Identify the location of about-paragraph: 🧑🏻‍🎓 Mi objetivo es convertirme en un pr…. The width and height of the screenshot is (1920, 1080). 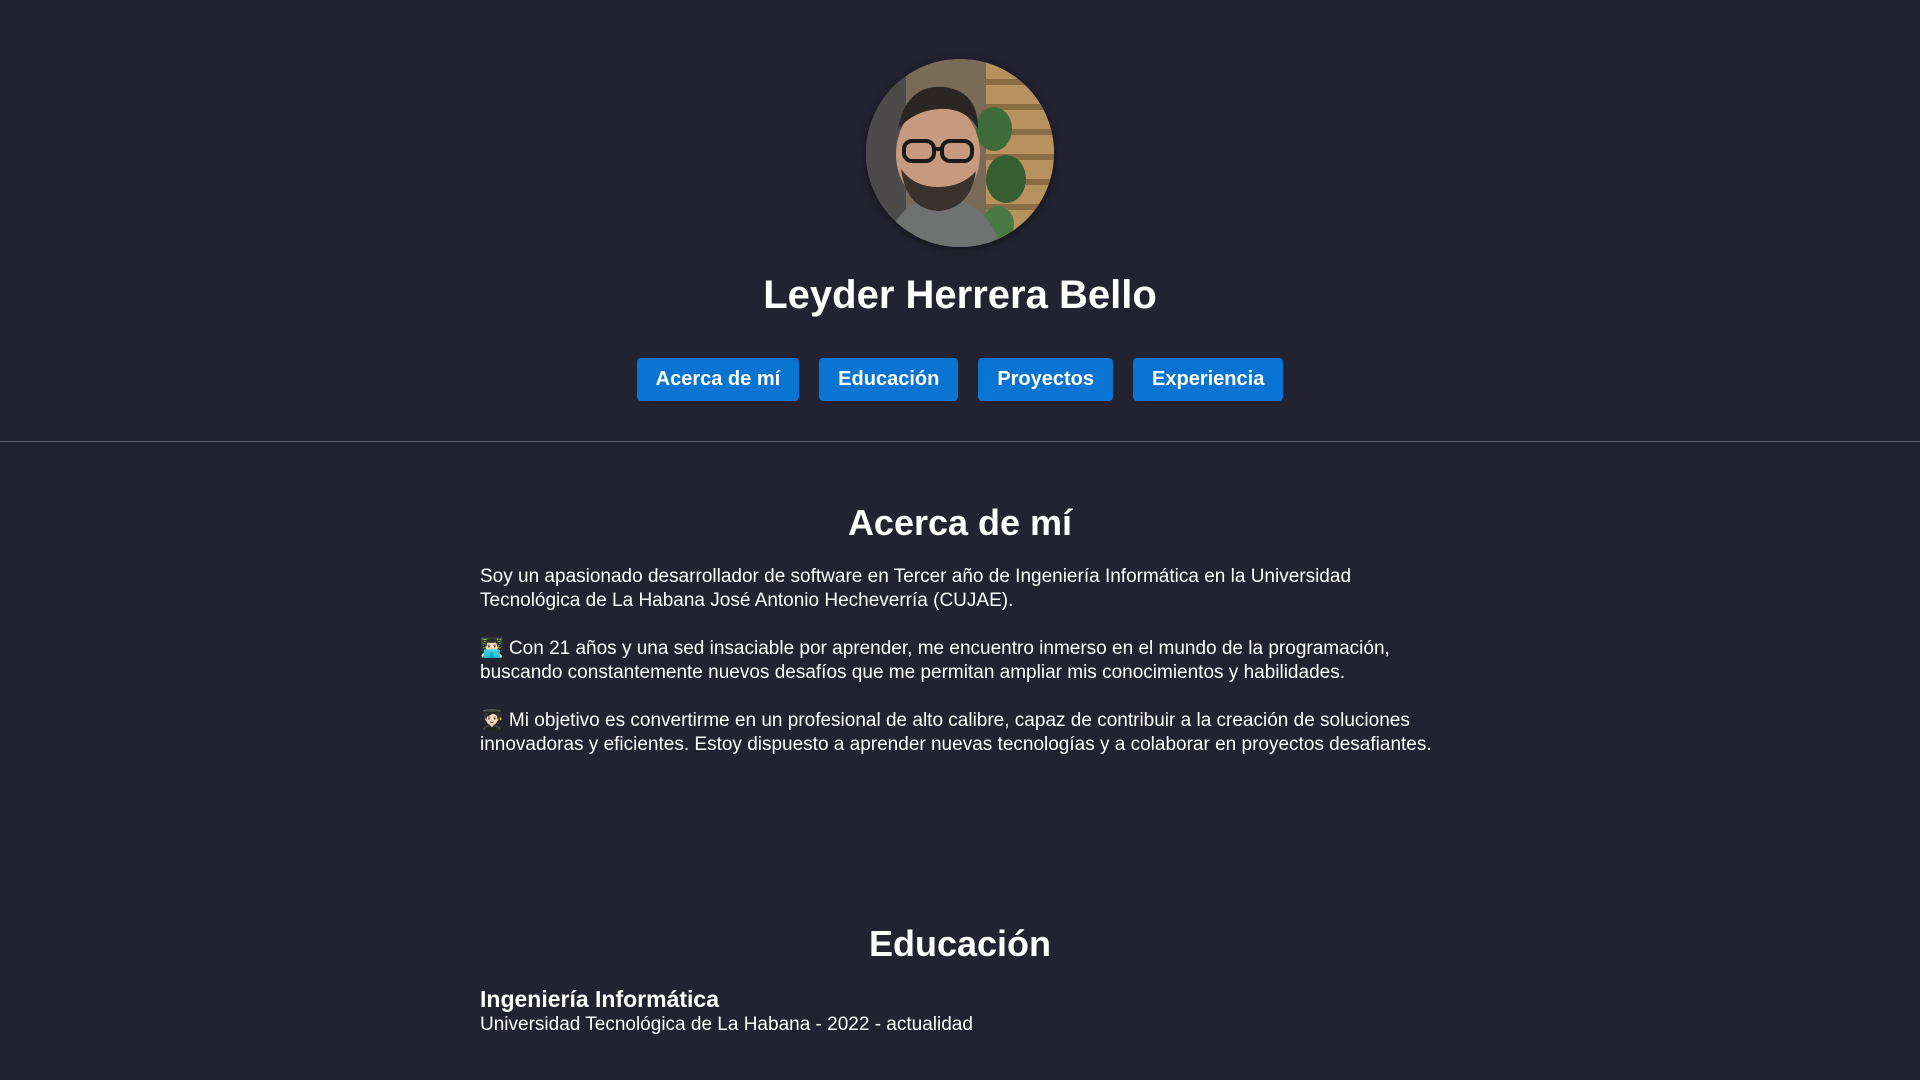
(956, 732).